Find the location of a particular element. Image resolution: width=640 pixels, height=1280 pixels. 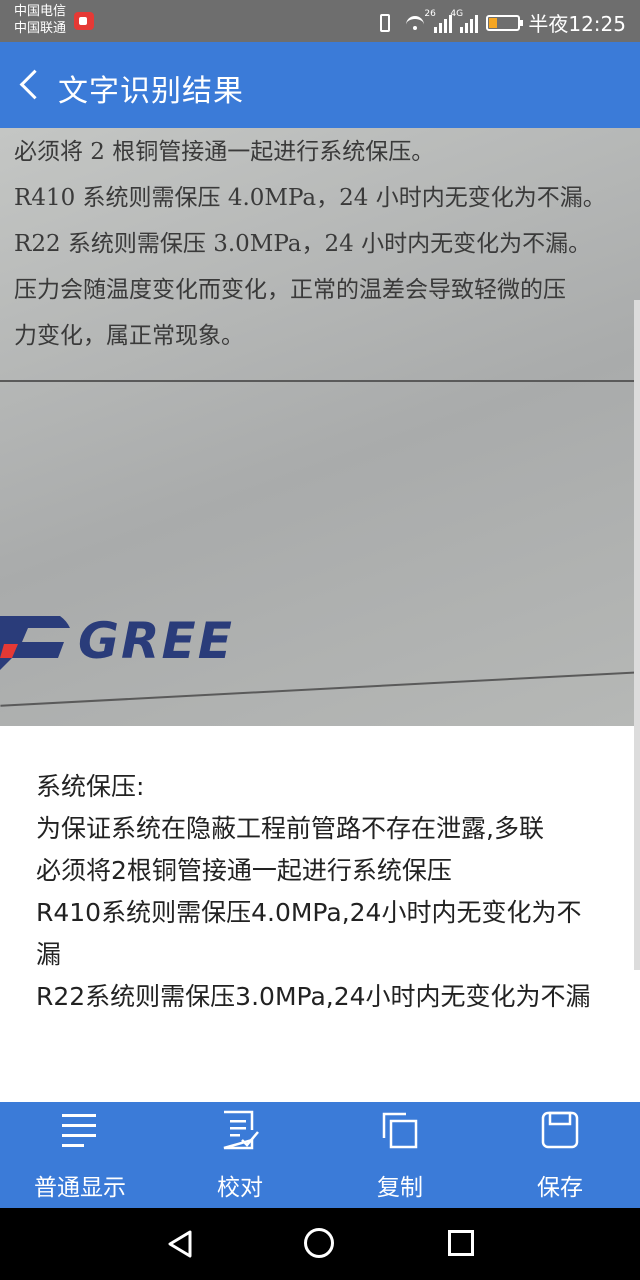

wifi-icon is located at coordinates (415, 23).